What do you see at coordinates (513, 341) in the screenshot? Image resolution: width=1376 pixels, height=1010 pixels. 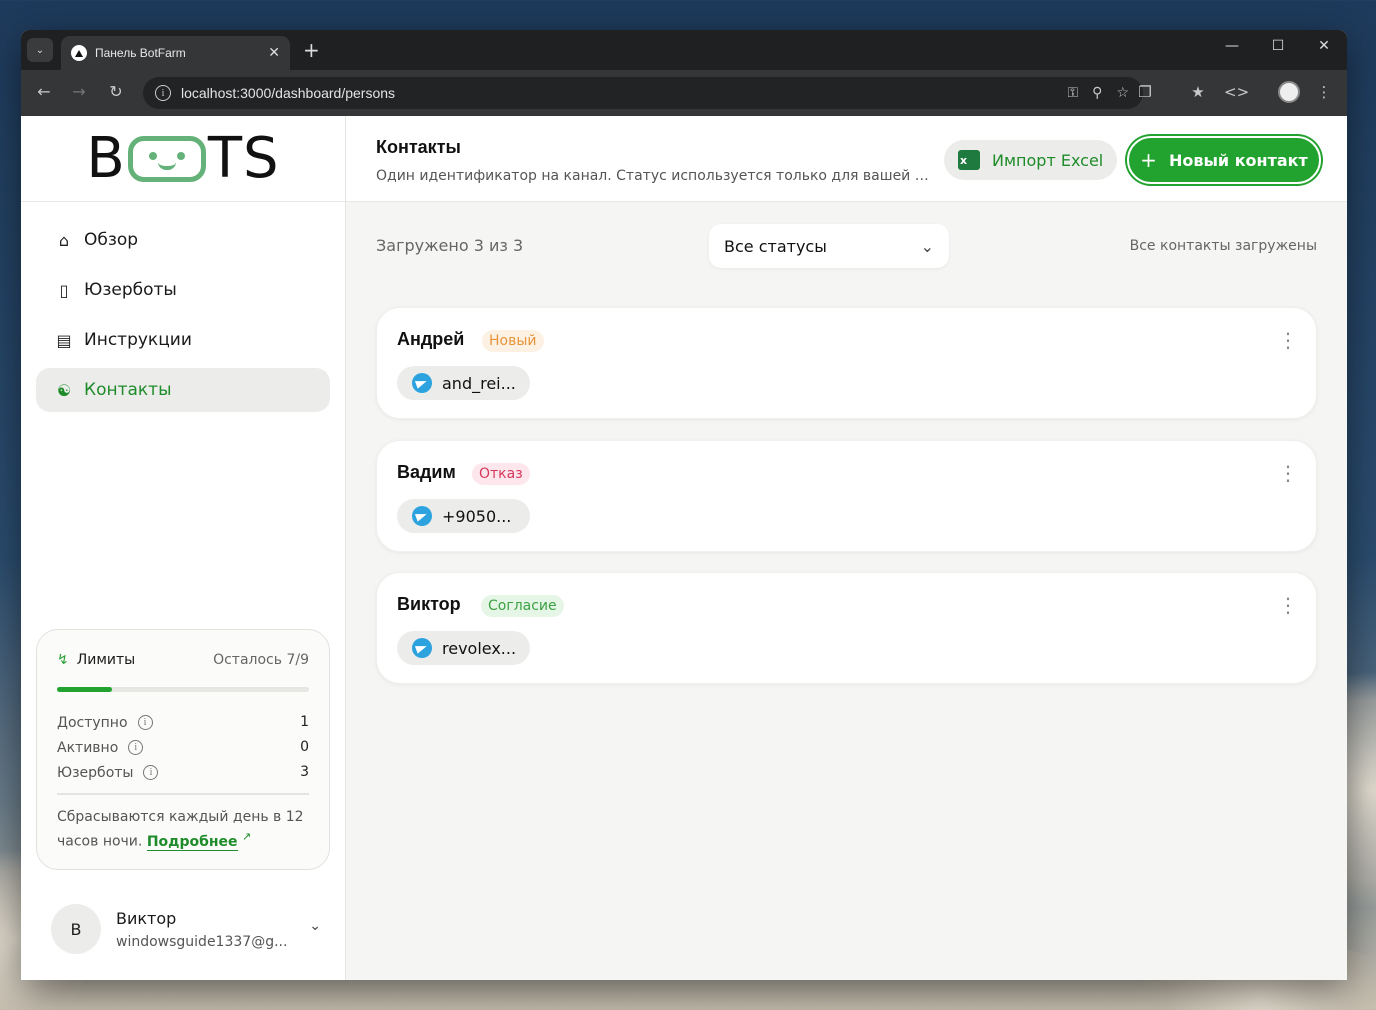 I see `status-badge: Новый` at bounding box center [513, 341].